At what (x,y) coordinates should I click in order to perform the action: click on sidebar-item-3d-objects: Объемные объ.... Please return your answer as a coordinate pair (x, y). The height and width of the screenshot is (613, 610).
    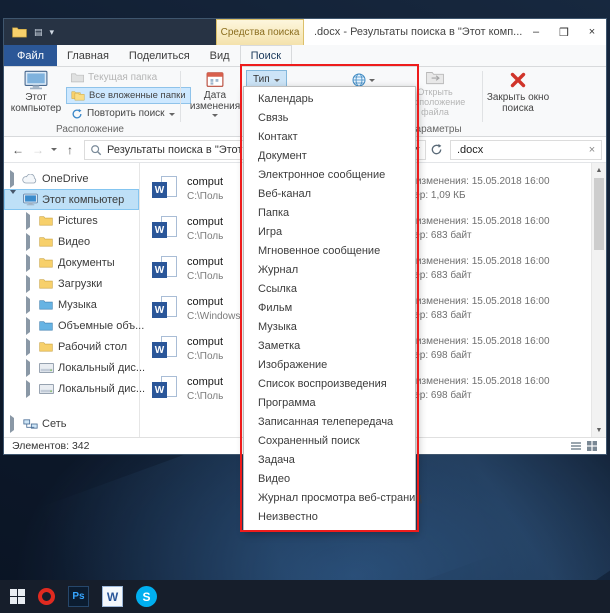
    Looking at the image, I should click on (74, 325).